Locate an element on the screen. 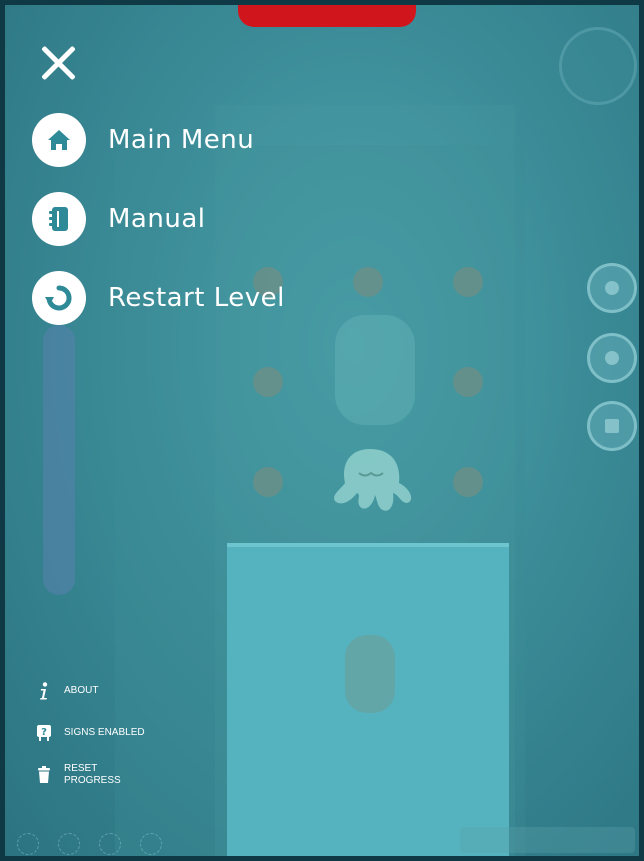 Image resolution: width=644 pixels, height=861 pixels. side-slider is located at coordinates (59, 460).